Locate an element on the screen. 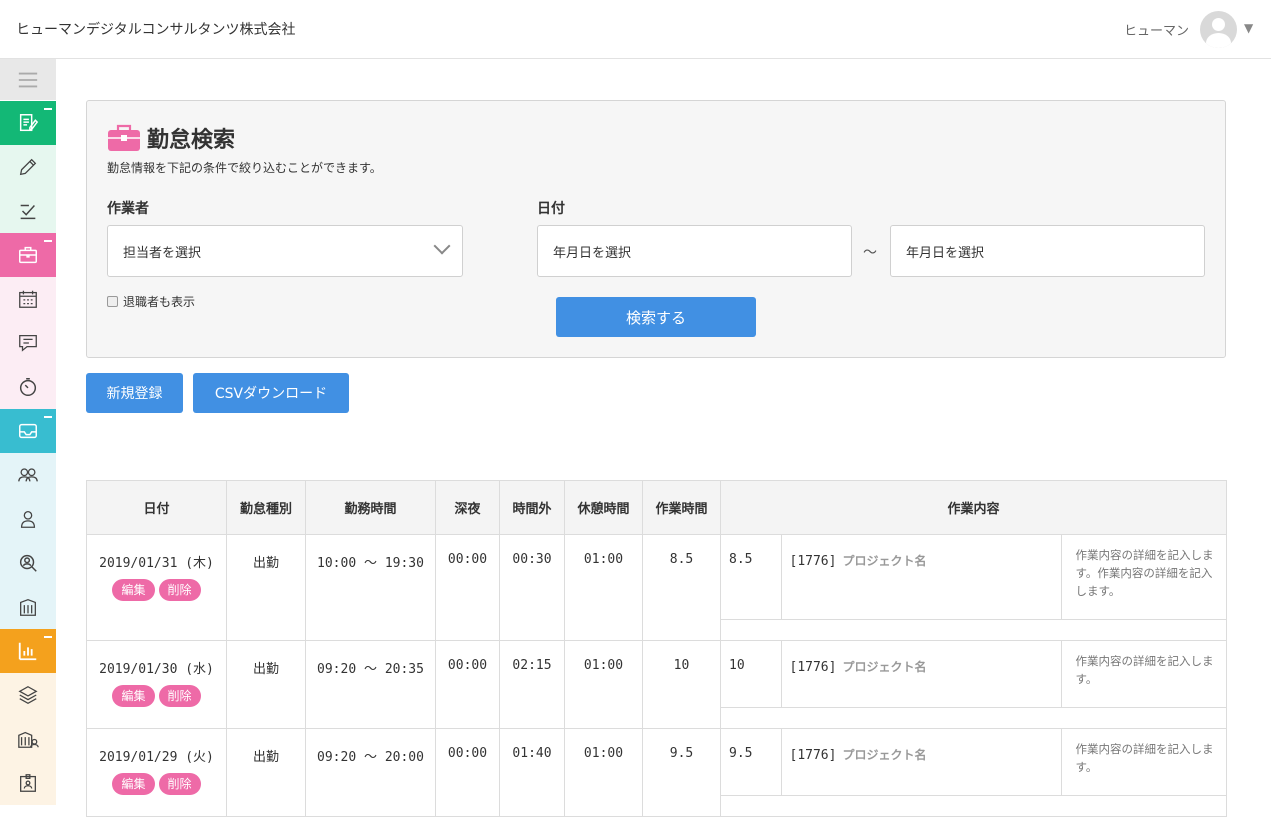  table-header-row: 日付 勤怠種別 勤務時間 深夜 時間外 休憩時間 作業時間 作業内容 is located at coordinates (656, 507).